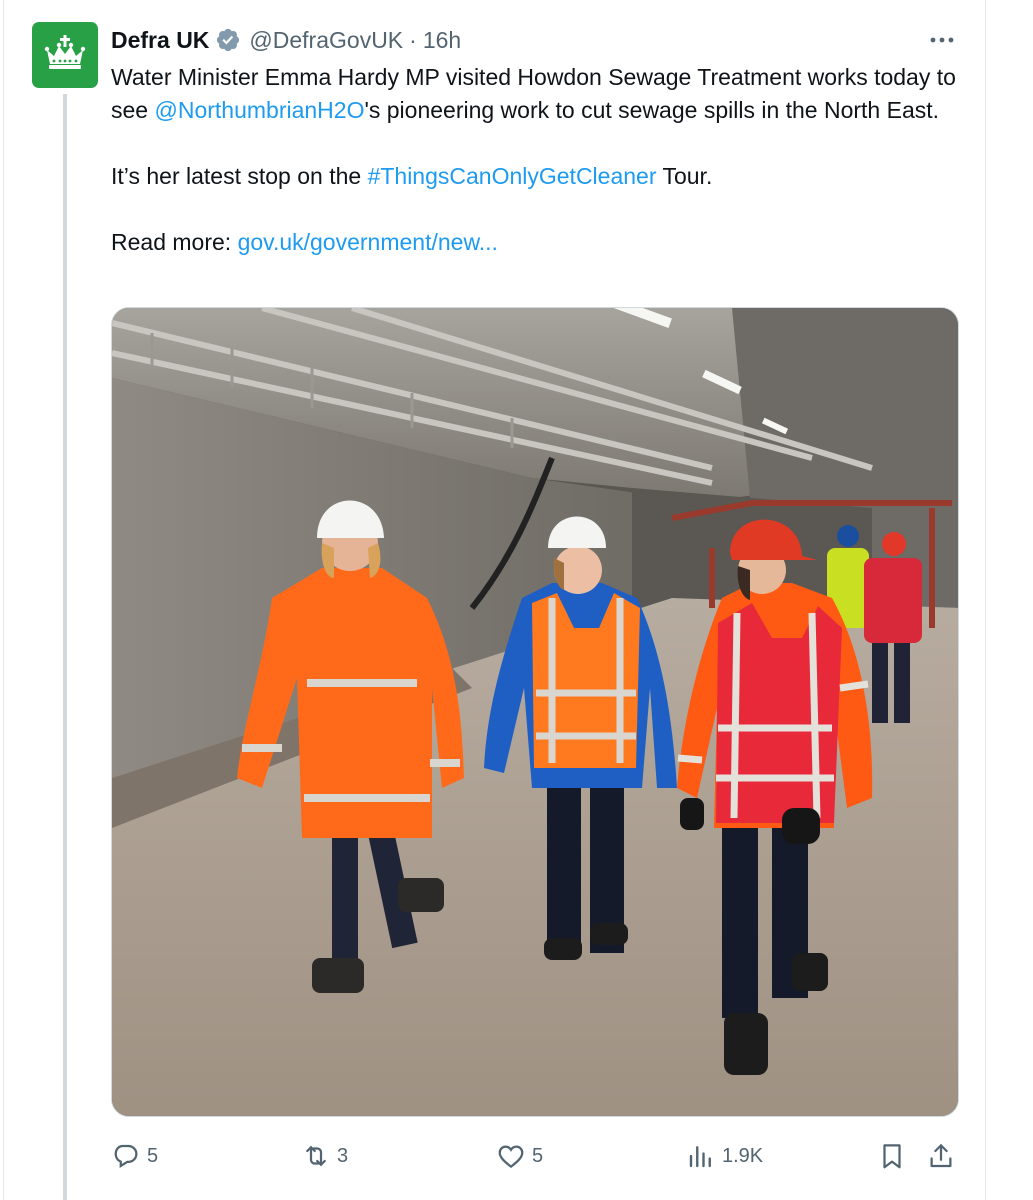 The width and height of the screenshot is (1033, 1200). I want to click on bookmark-icon, so click(892, 1156).